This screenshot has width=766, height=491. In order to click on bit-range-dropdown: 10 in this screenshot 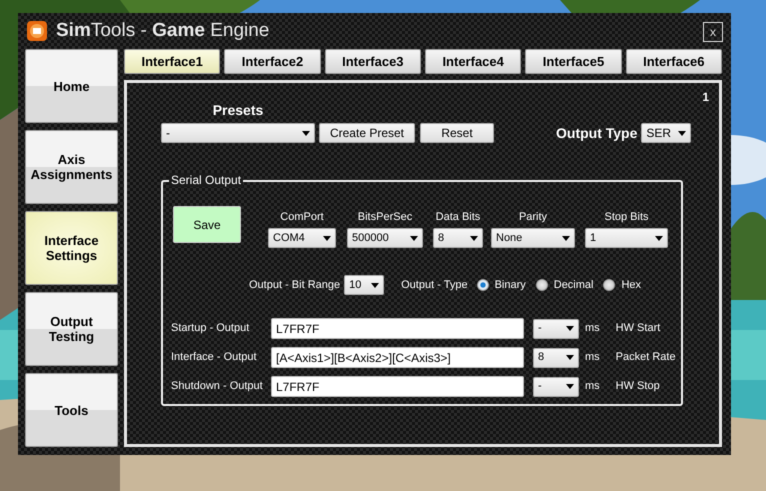, I will do `click(364, 285)`.